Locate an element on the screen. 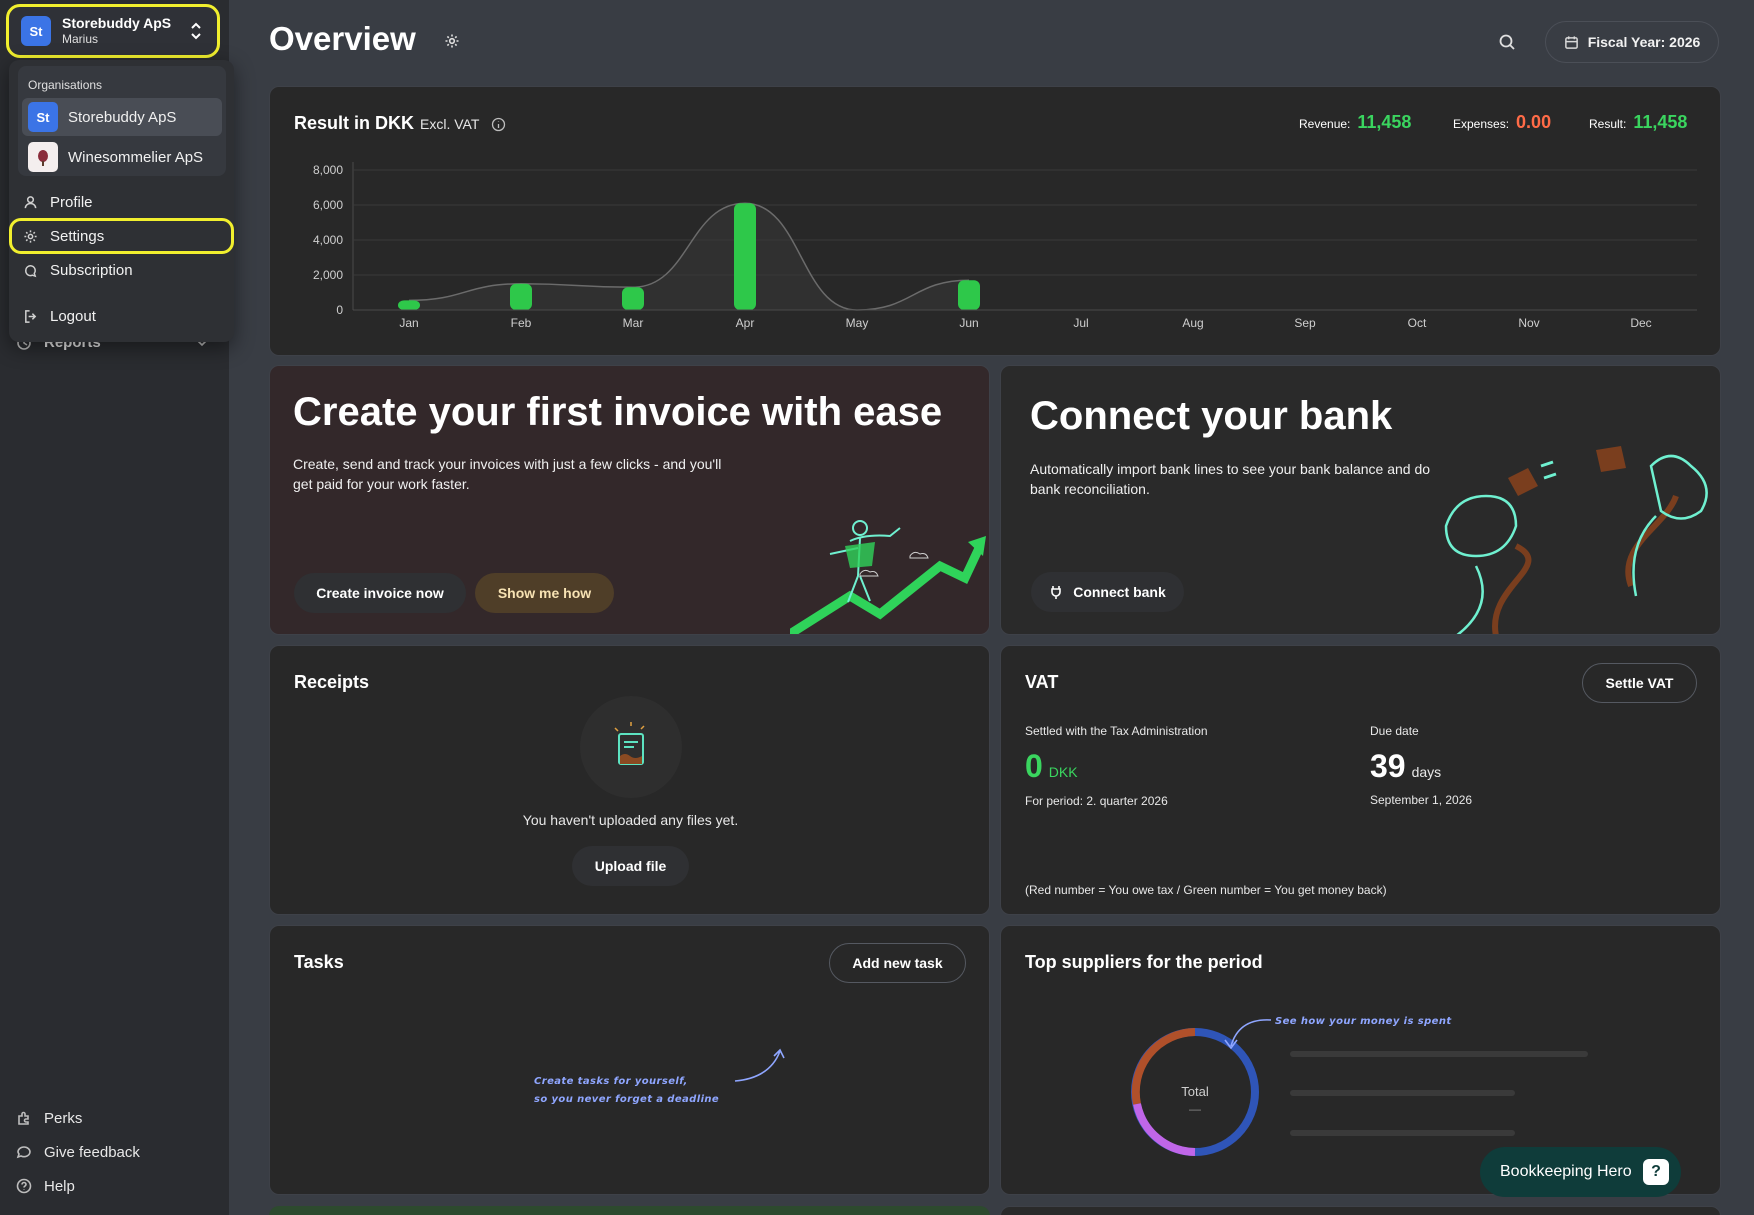 The image size is (1754, 1215). org-item-label: Storebuddy ApS is located at coordinates (122, 117).